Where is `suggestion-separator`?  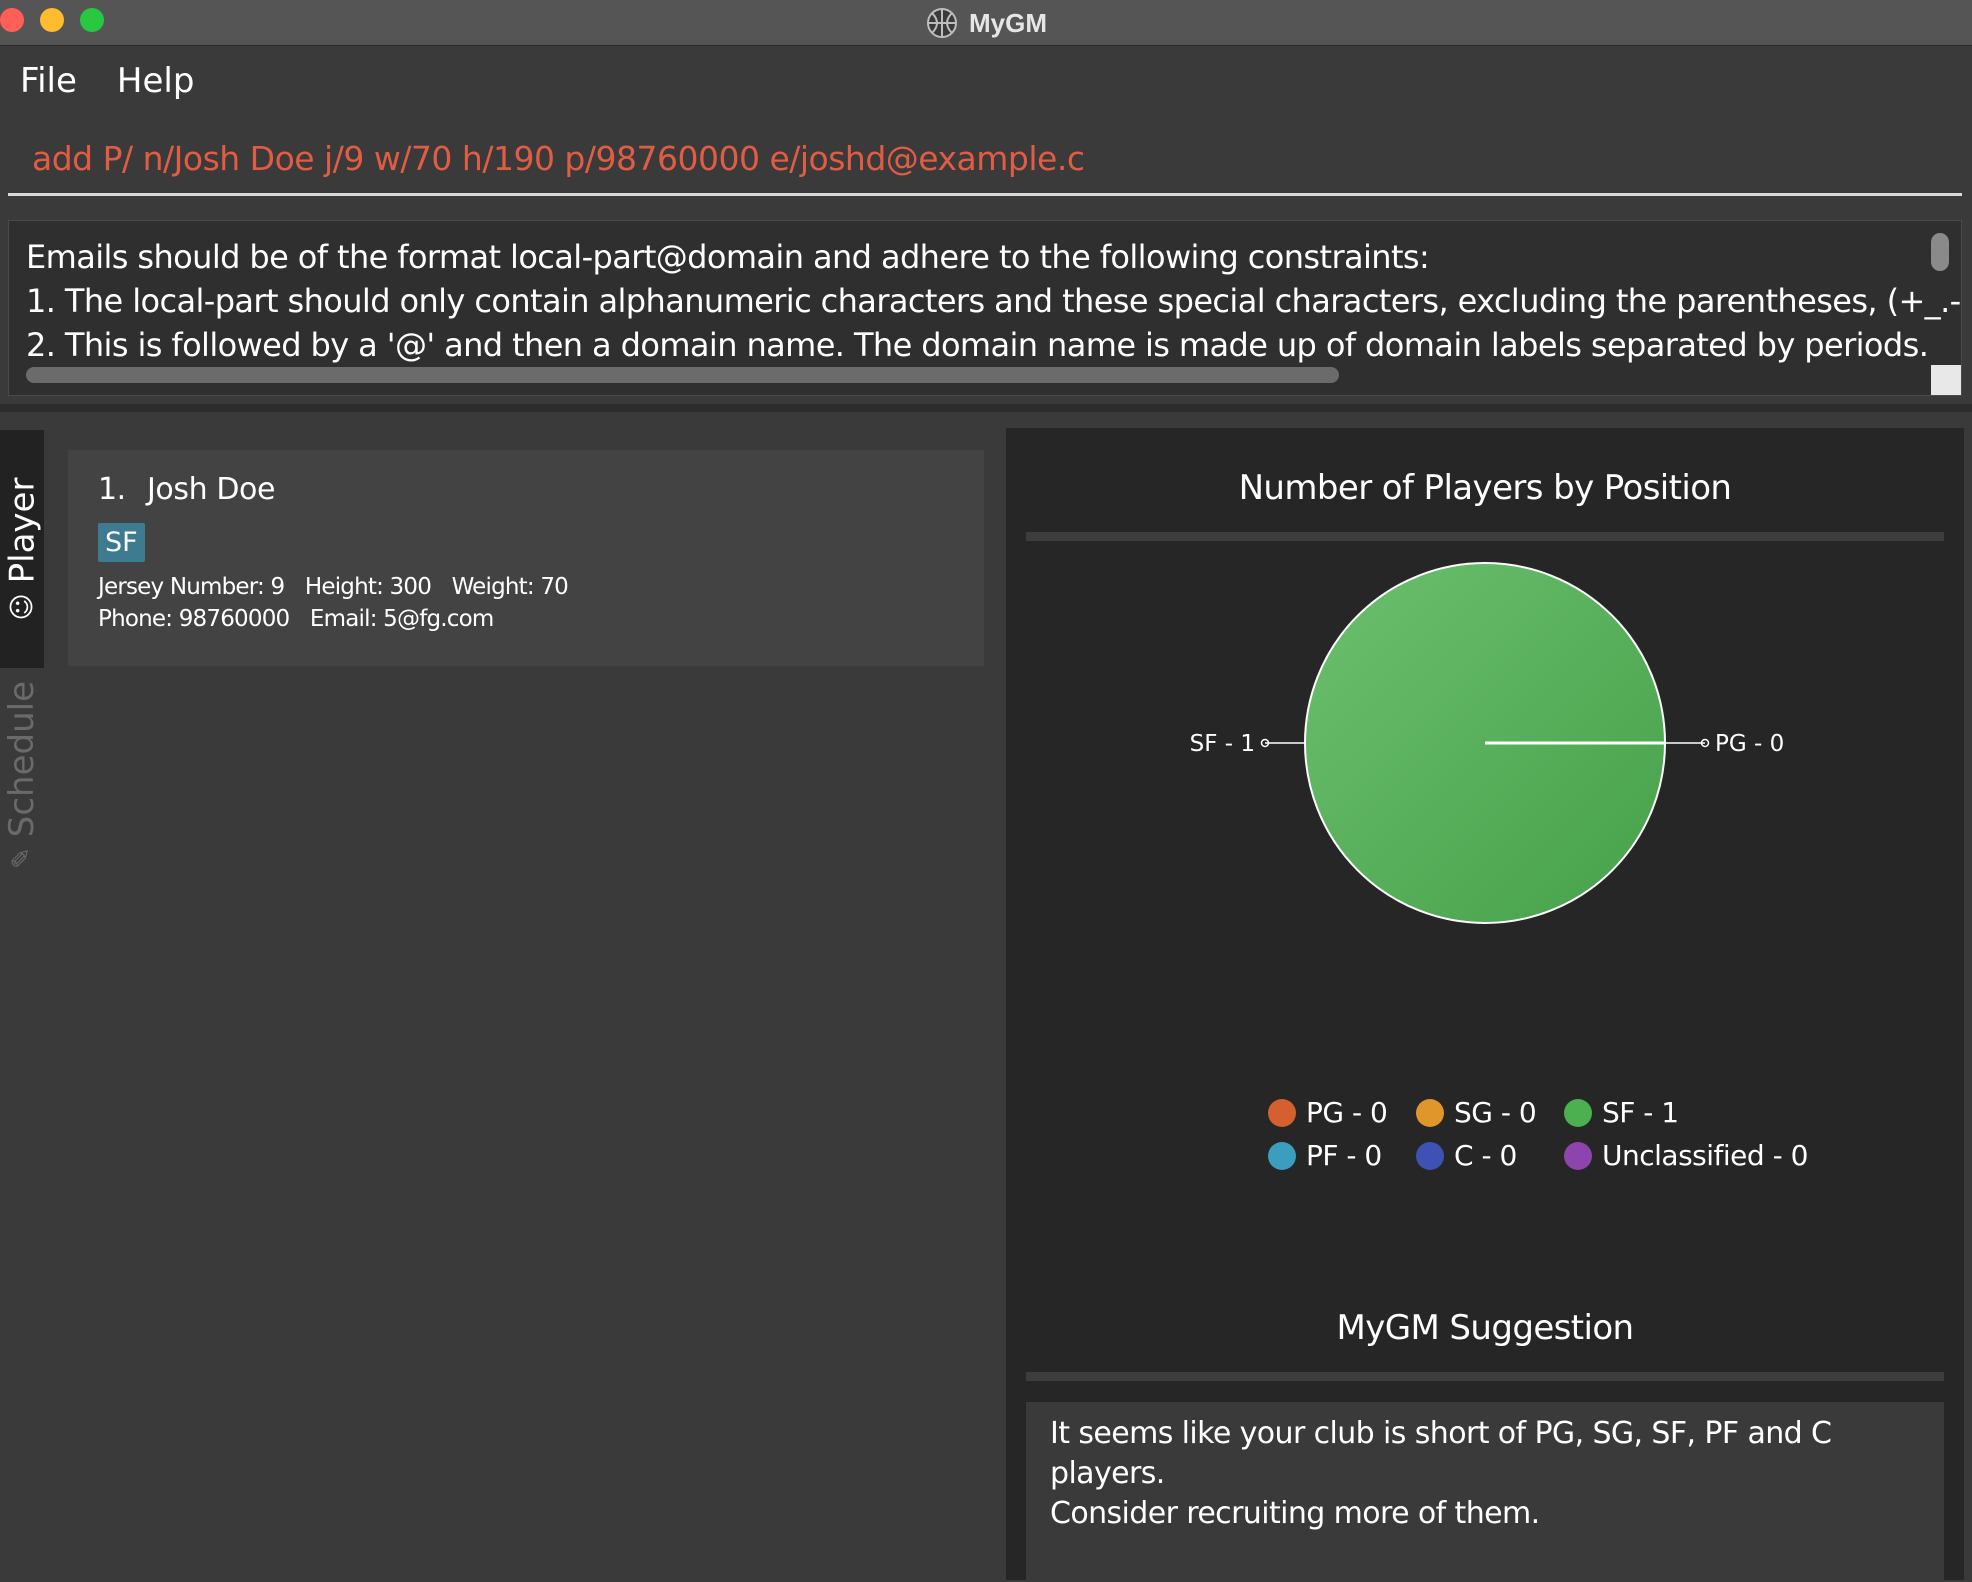 suggestion-separator is located at coordinates (1485, 1376).